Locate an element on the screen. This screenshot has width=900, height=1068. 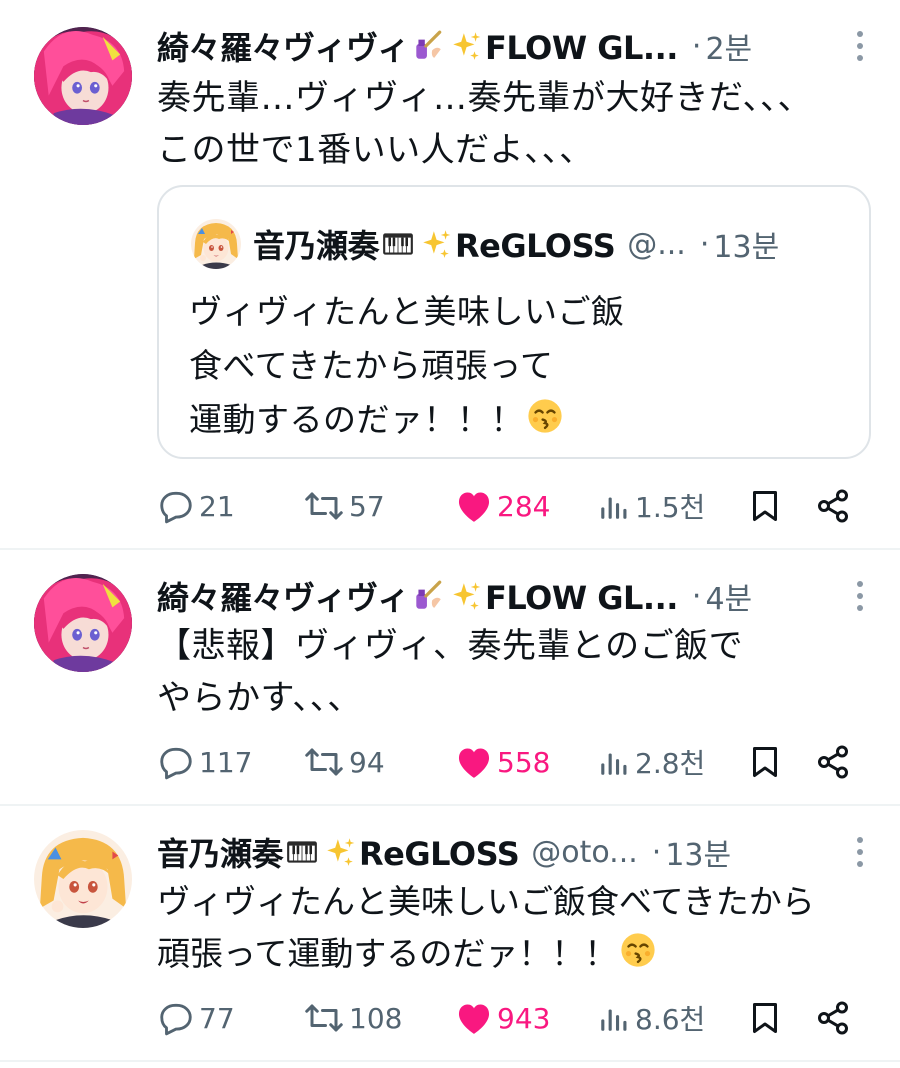
display-name: 音乃瀬奏 ReGLOSS is located at coordinates (338, 852).